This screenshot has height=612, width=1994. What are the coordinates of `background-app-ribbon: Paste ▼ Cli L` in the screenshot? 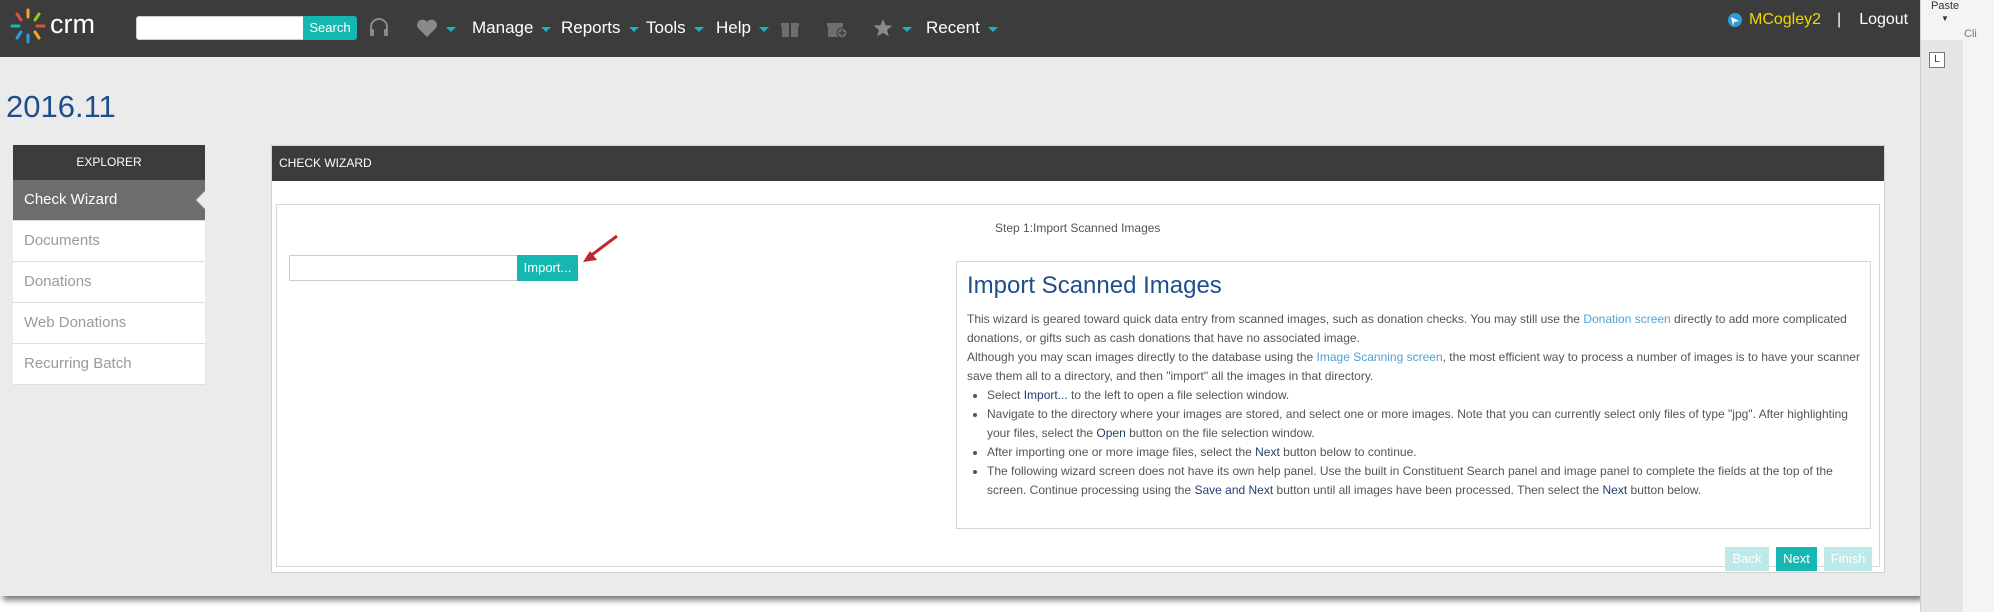 It's located at (1957, 306).